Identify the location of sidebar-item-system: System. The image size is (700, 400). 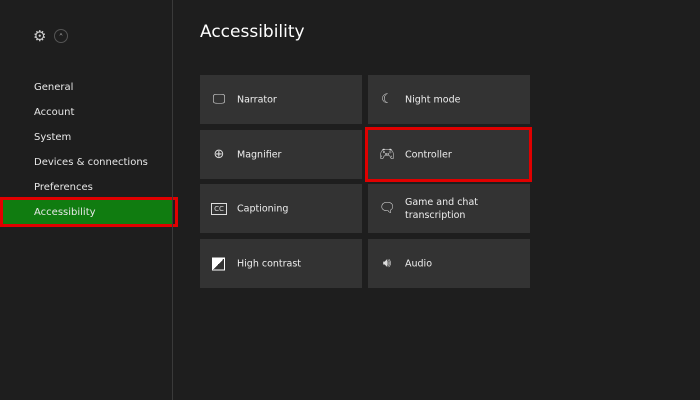
(52, 138).